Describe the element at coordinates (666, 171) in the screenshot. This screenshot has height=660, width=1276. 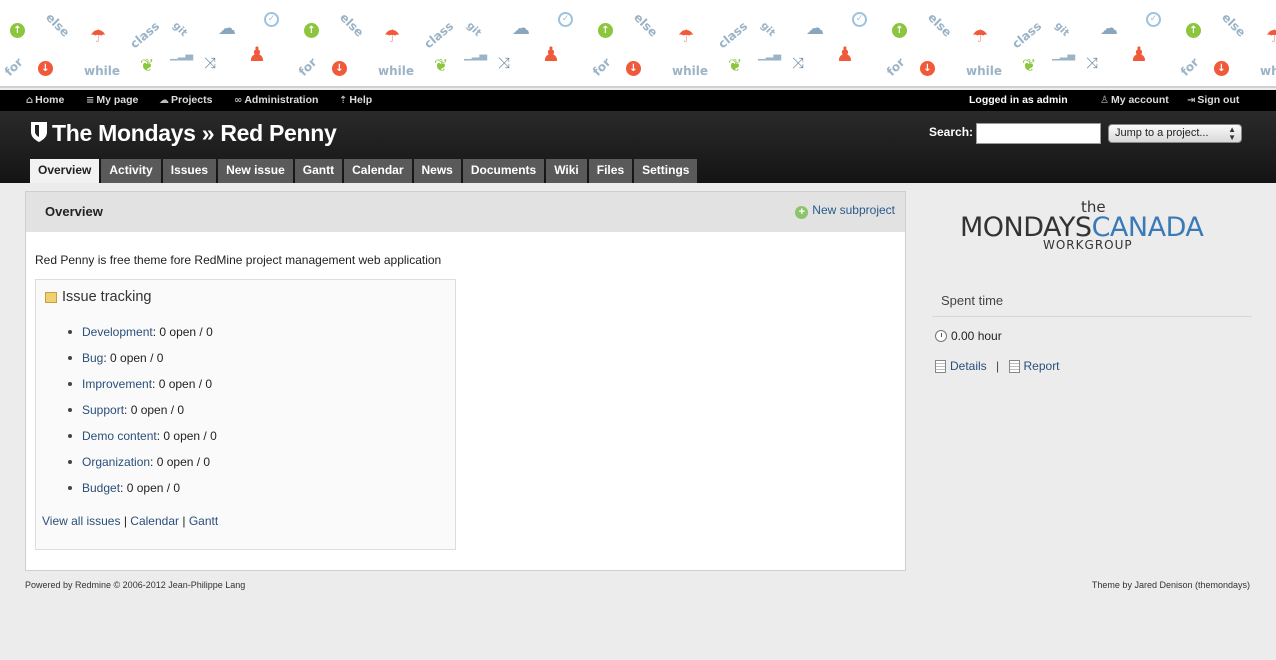
I see `tab-settings: Settings` at that location.